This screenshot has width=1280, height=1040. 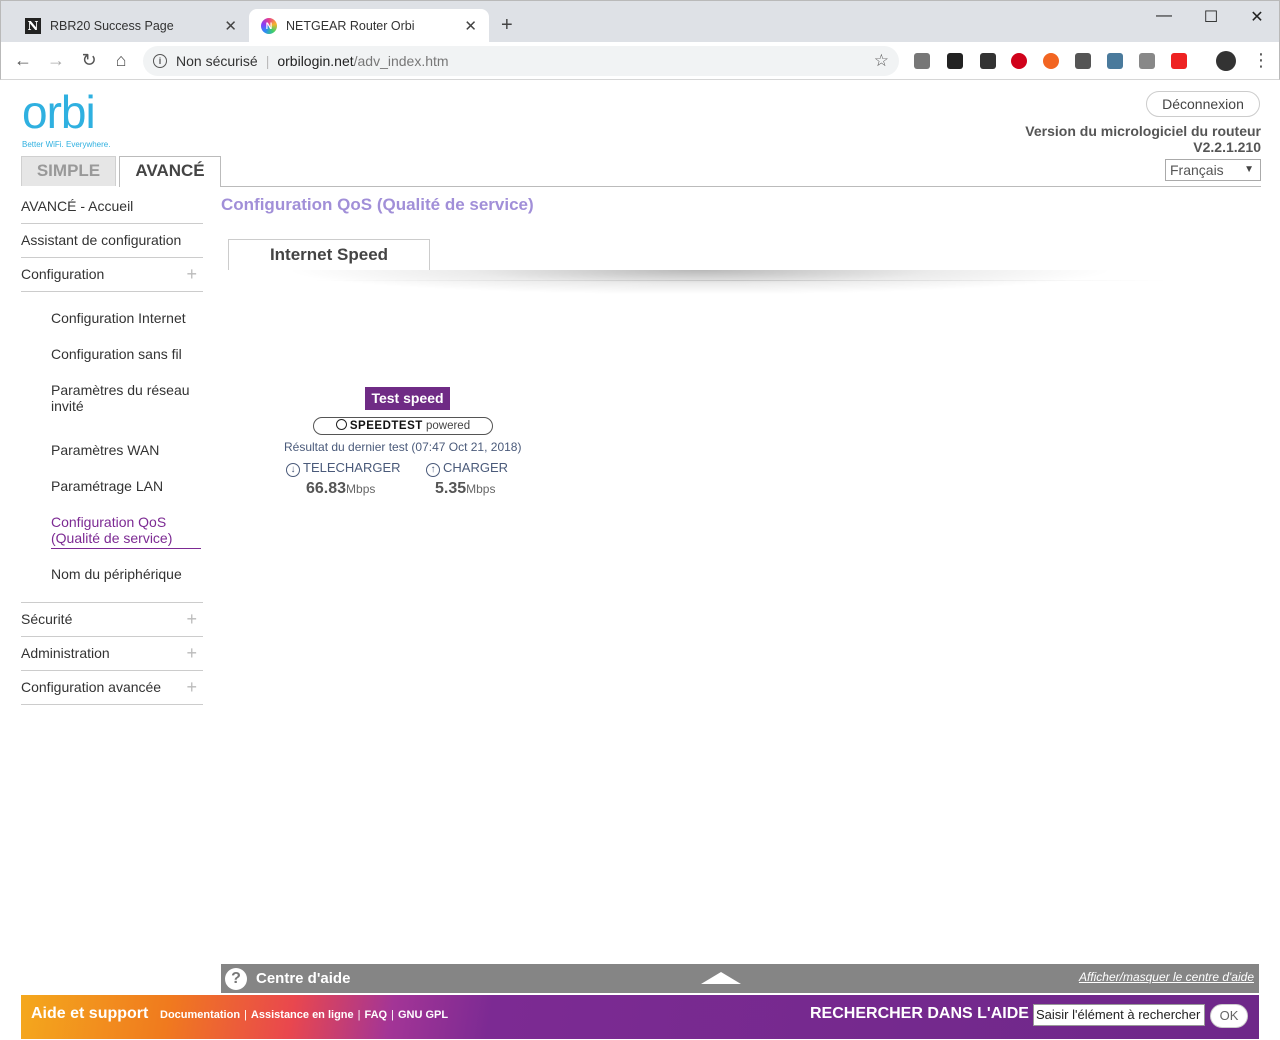 I want to click on bookmark-star-icon: ☆, so click(x=881, y=61).